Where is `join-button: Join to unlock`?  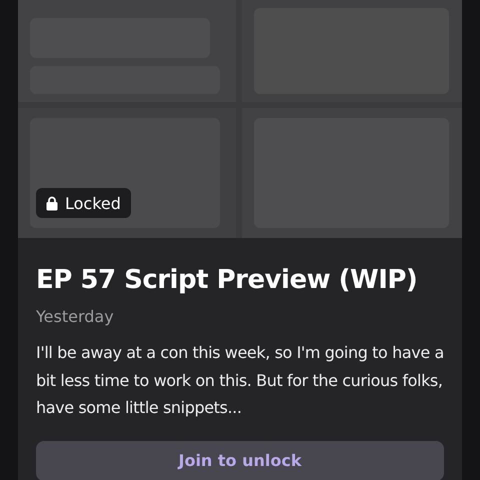
join-button: Join to unlock is located at coordinates (240, 460).